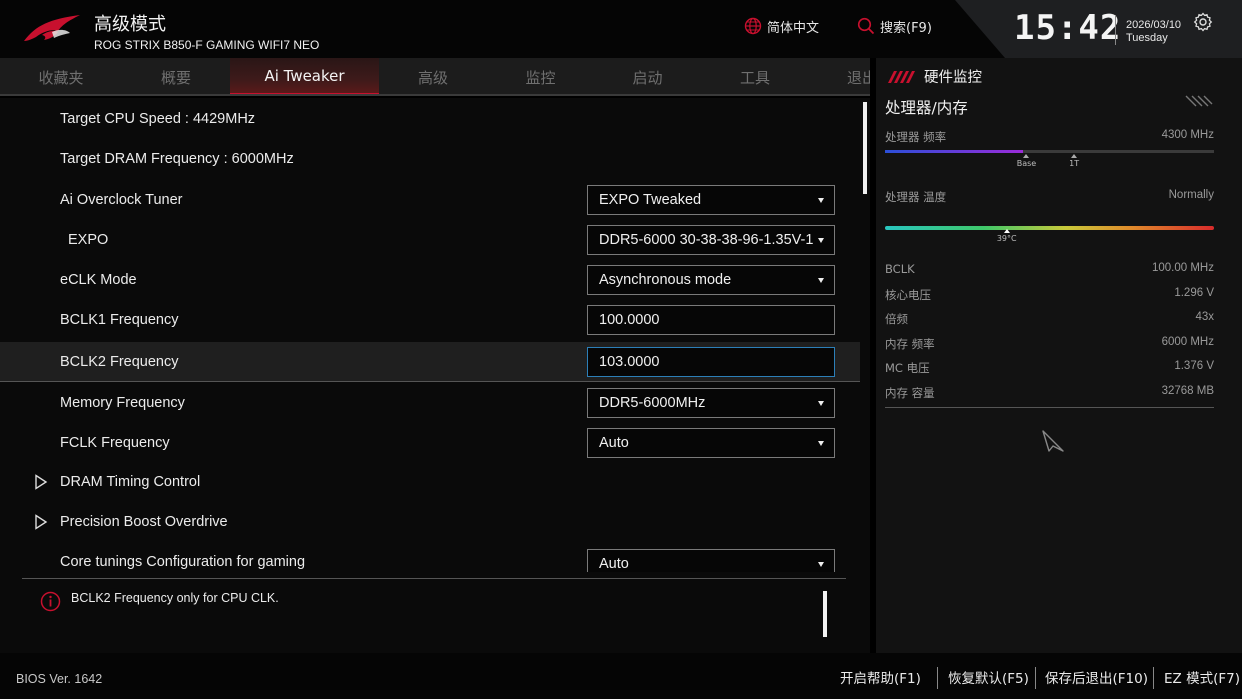 Image resolution: width=1242 pixels, height=699 pixels. I want to click on ai-overclock-tuner-dropdown: EXPO Tweaked, so click(711, 200).